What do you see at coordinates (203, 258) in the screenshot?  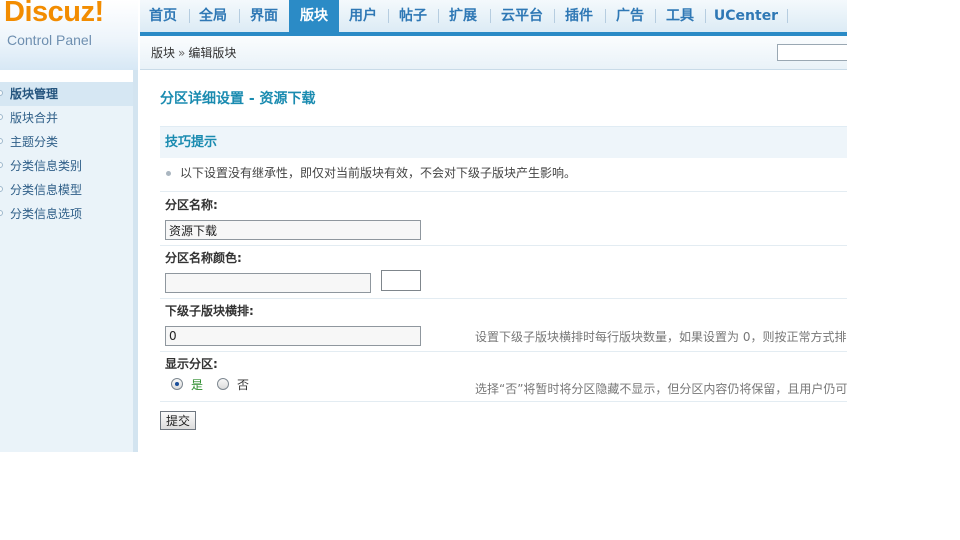 I see `color-label: 分区名称颜色:` at bounding box center [203, 258].